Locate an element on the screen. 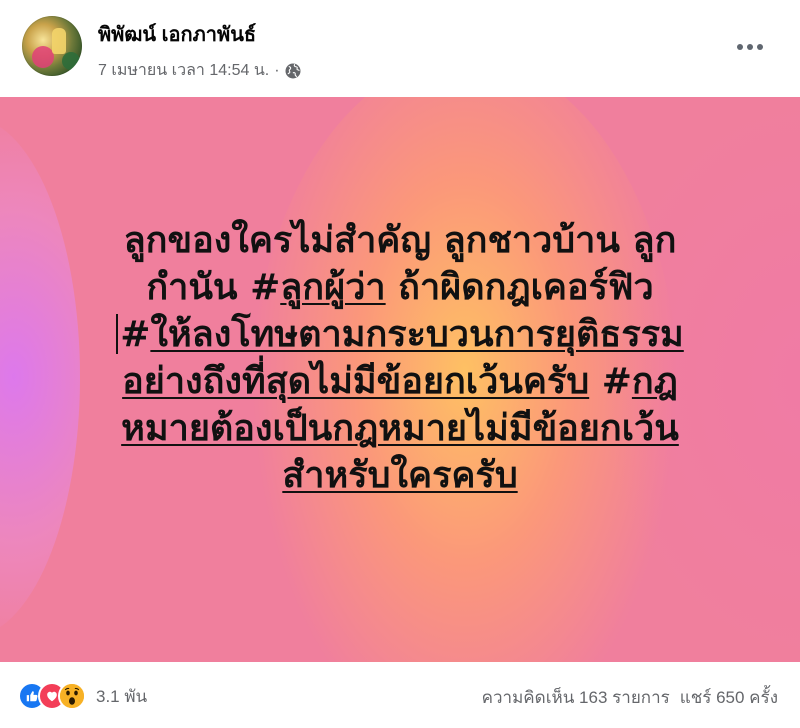  post-text-line: อย่างถึงที่สุดไม่มีข้อยกเว้นครับ #กฎ is located at coordinates (400, 381).